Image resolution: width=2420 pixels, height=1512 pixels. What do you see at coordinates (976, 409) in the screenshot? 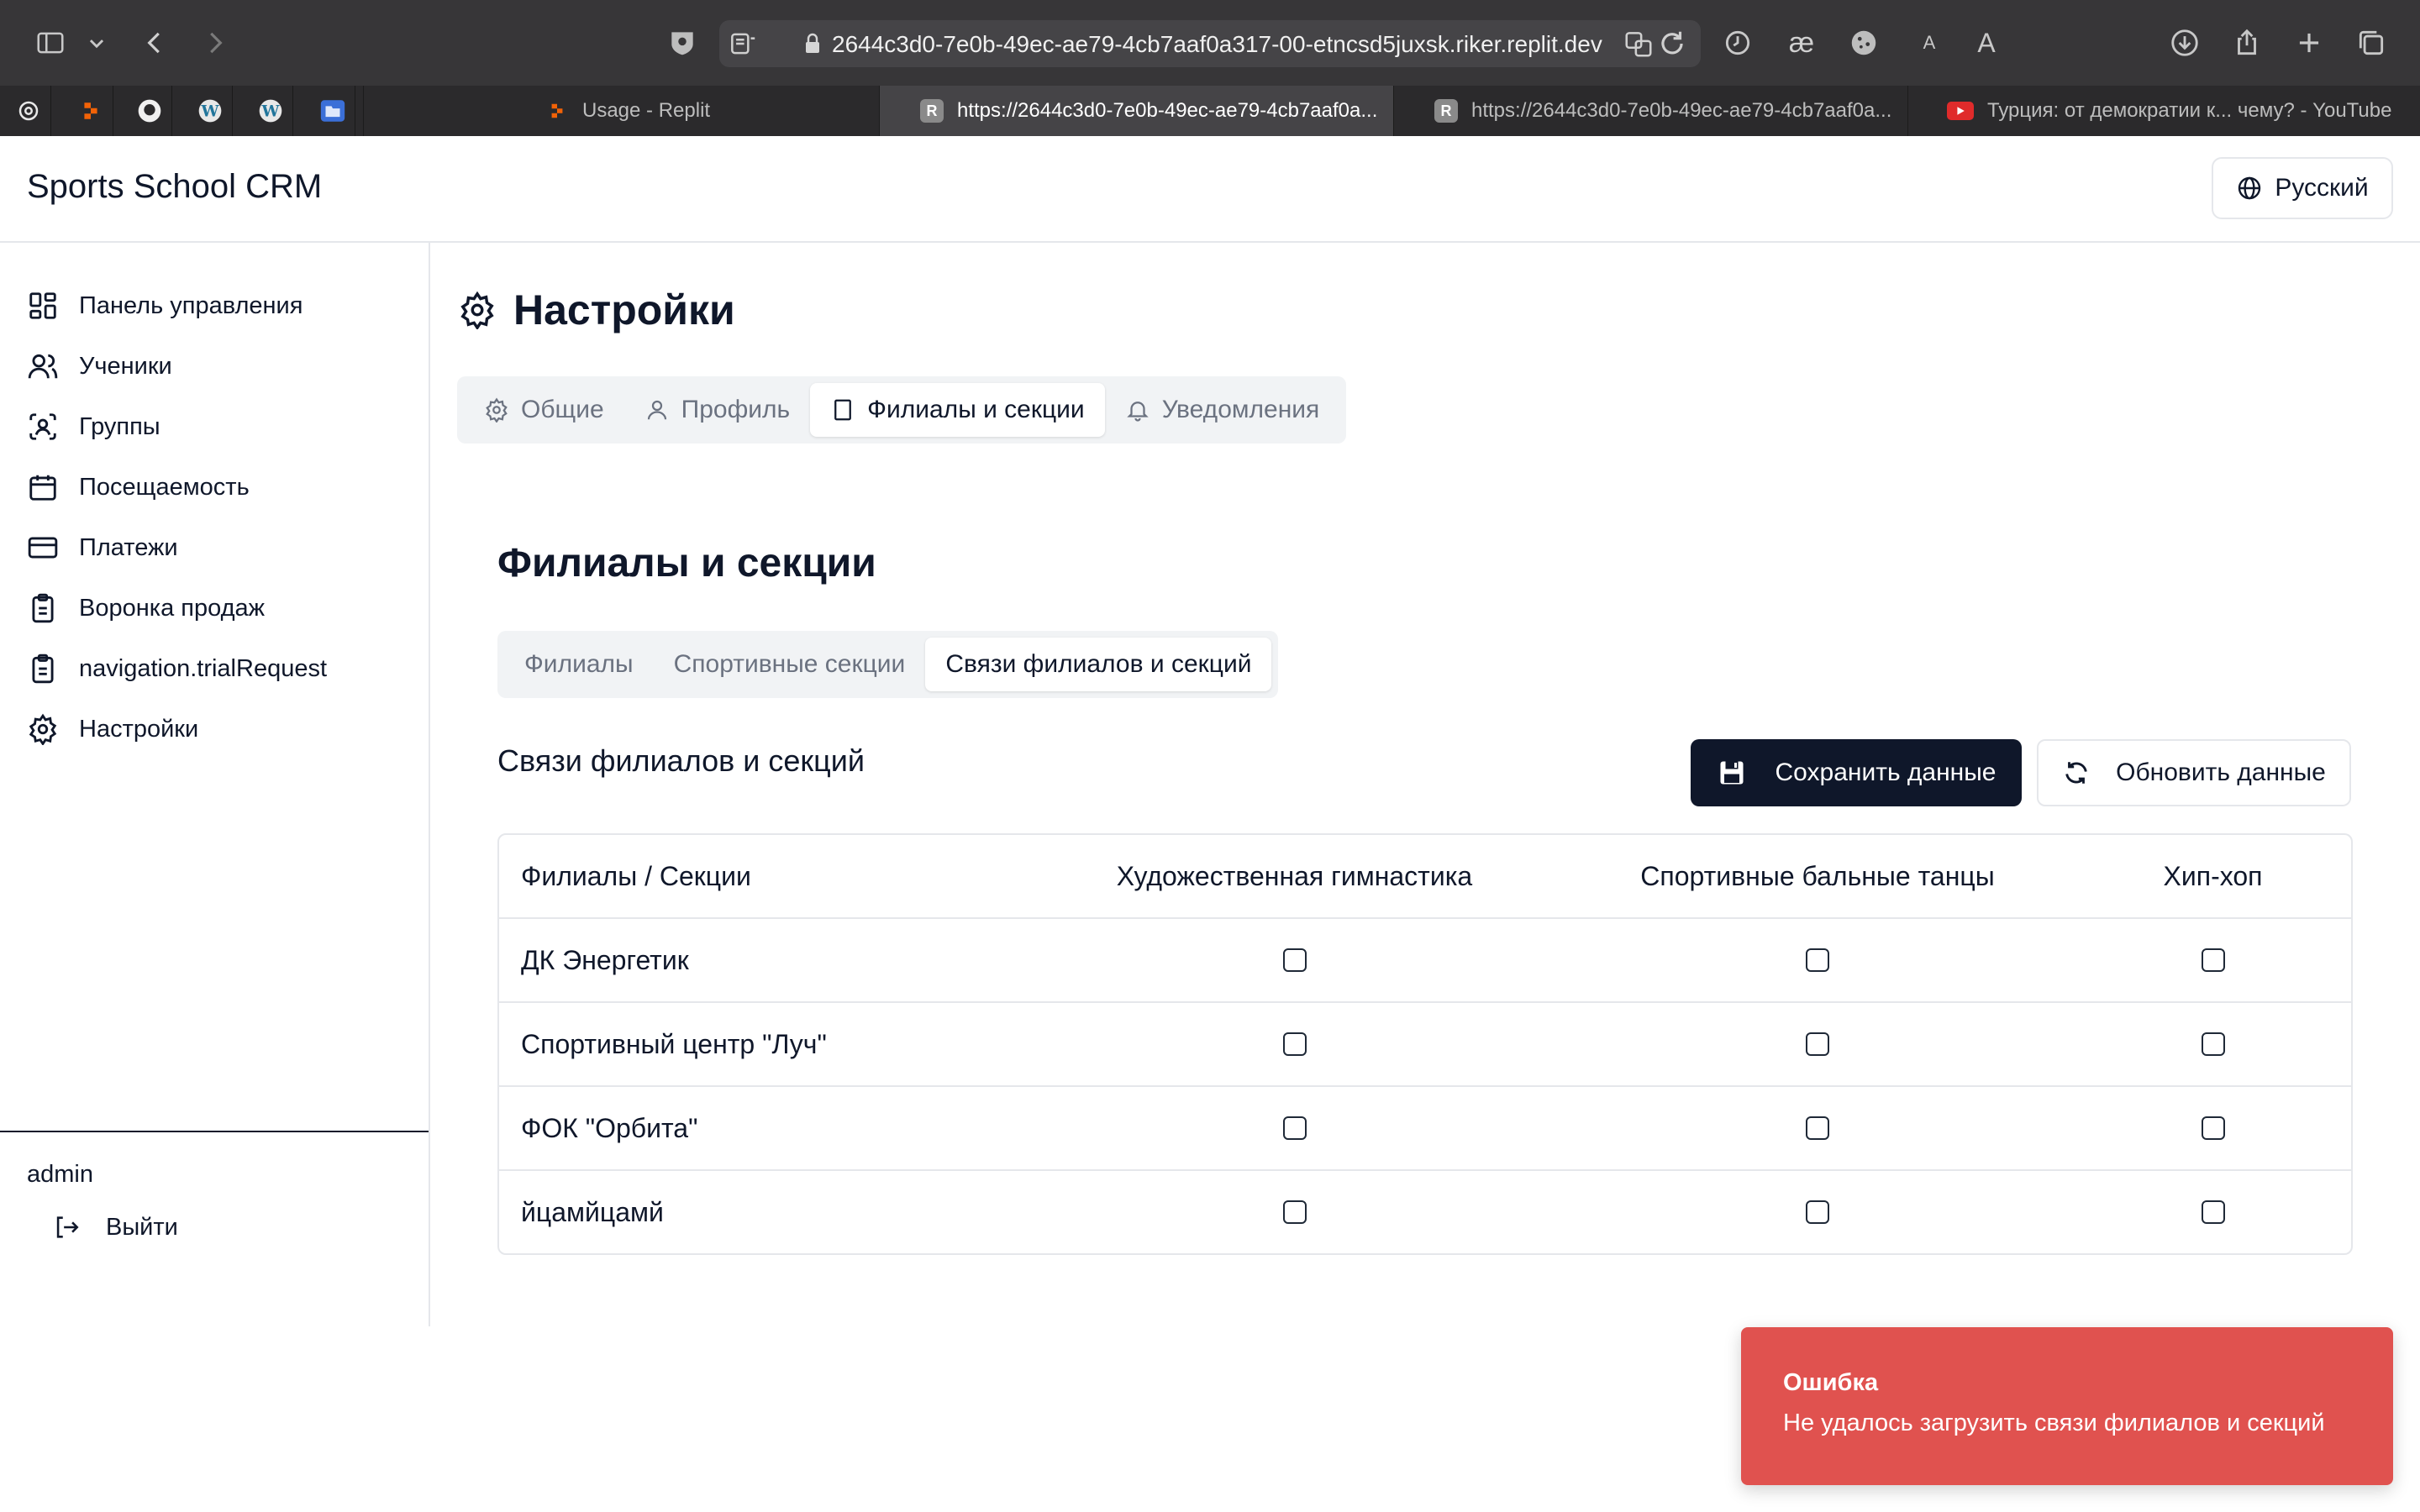
I see `tab-label: Филиалы и секции` at bounding box center [976, 409].